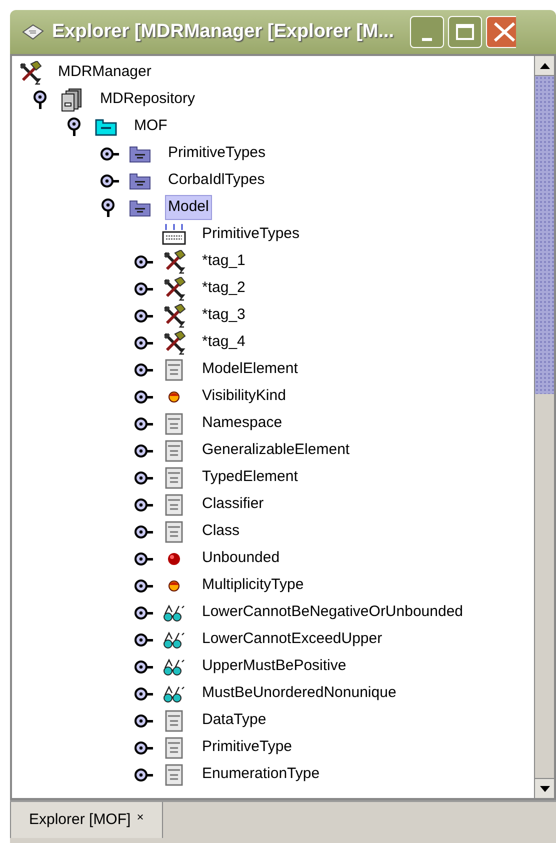 The image size is (556, 843). What do you see at coordinates (223, 315) in the screenshot?
I see `tree-item: *tag_3` at bounding box center [223, 315].